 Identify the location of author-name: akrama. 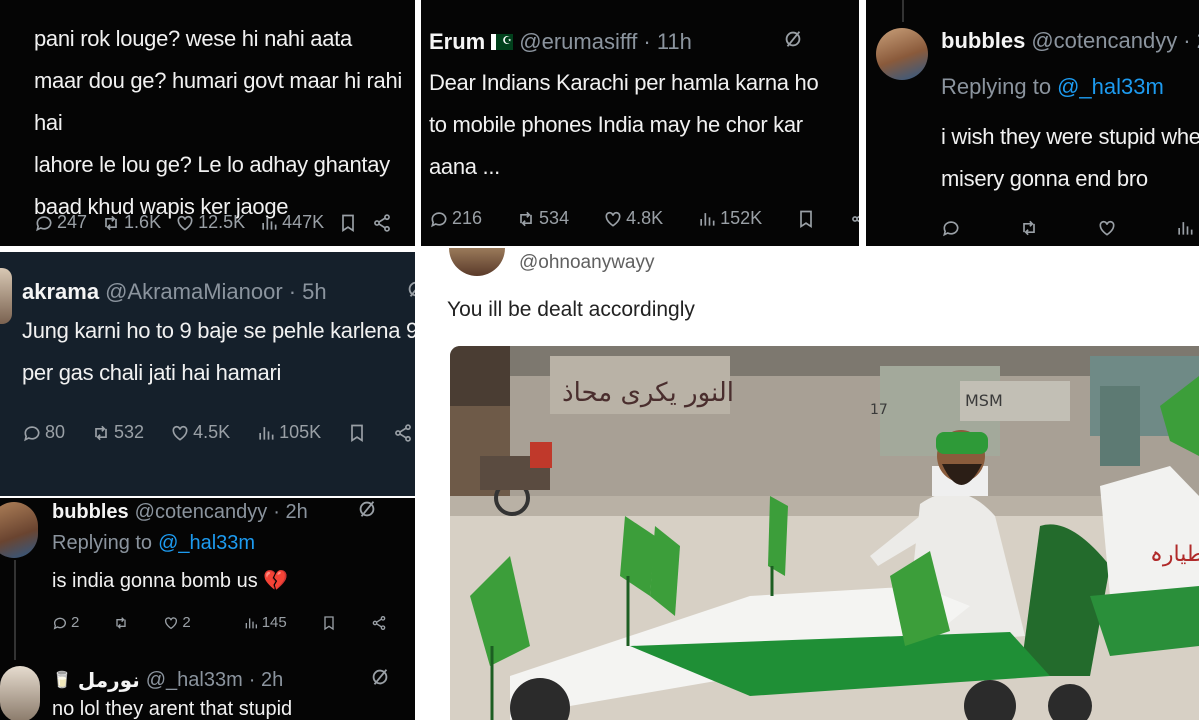
(60, 292).